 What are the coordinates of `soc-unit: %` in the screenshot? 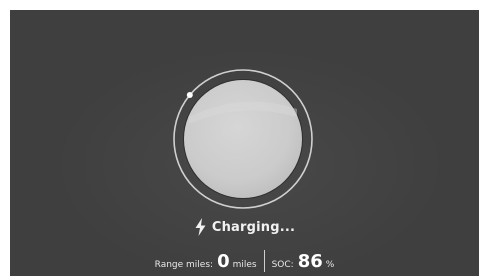 It's located at (330, 264).